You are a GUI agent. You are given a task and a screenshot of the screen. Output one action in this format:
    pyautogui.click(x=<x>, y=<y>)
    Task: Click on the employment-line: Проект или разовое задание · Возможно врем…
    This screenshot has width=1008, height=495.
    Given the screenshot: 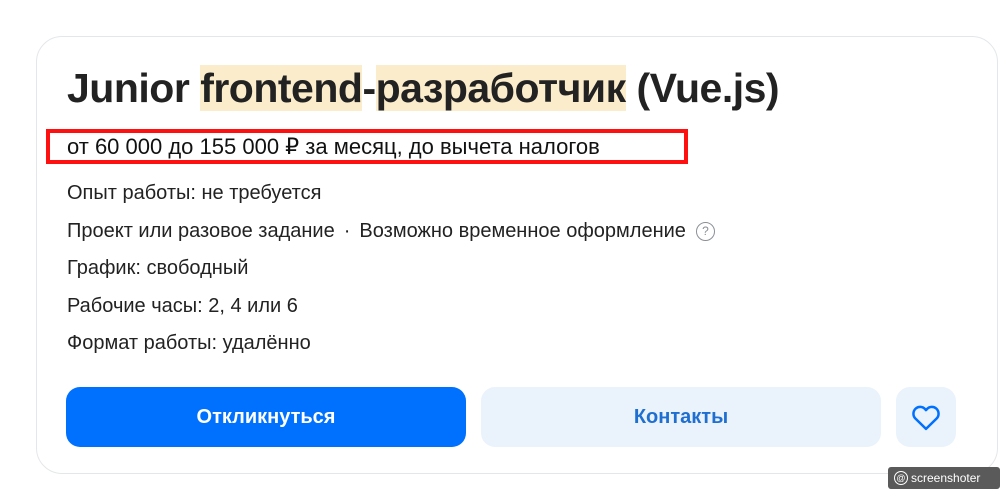 What is the action you would take?
    pyautogui.click(x=391, y=231)
    